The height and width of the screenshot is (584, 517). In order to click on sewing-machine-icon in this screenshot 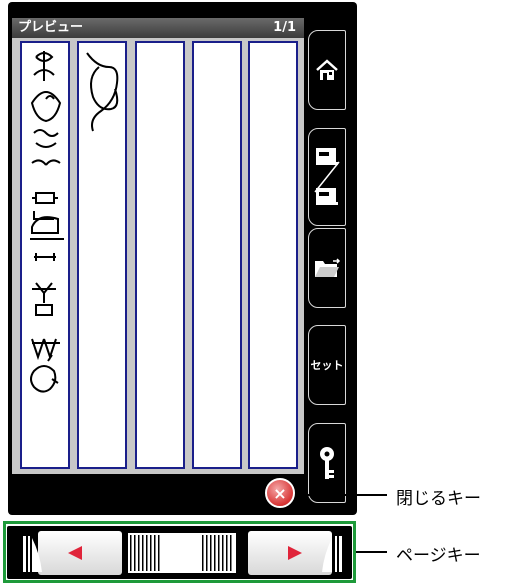, I will do `click(327, 176)`.